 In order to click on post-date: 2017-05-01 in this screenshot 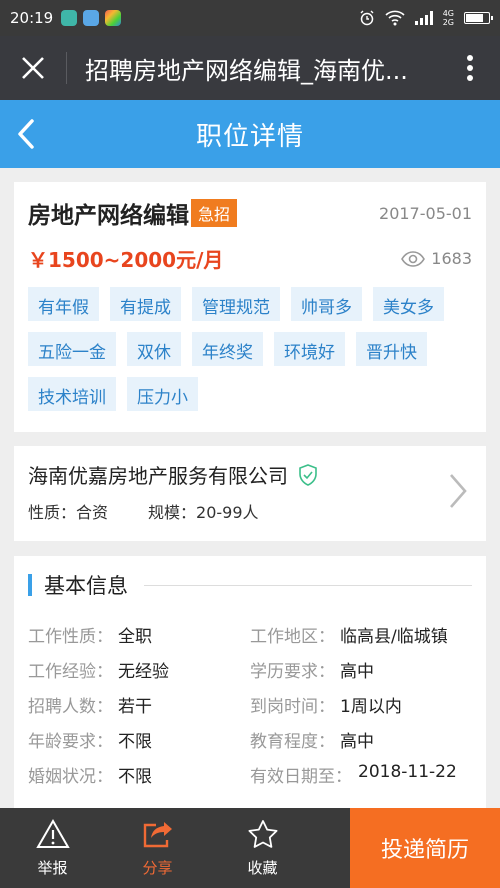, I will do `click(425, 213)`.